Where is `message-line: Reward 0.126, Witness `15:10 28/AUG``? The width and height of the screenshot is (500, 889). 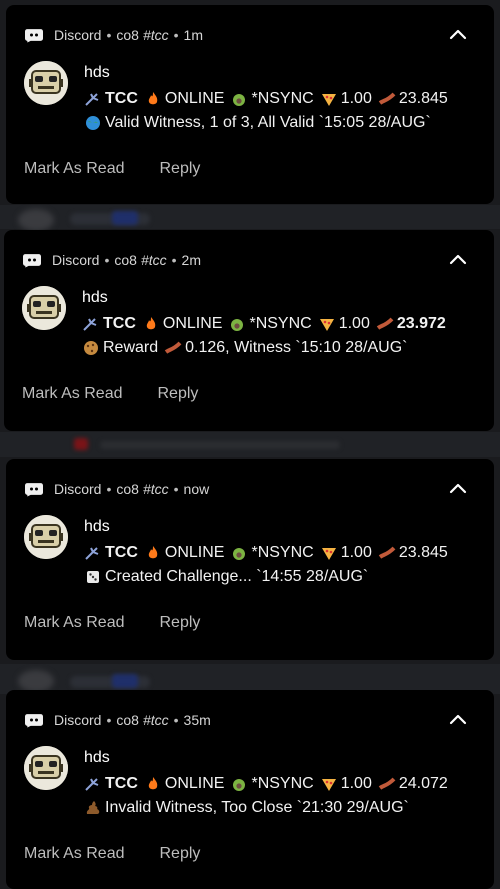 message-line: Reward 0.126, Witness `15:10 28/AUG` is located at coordinates (244, 348).